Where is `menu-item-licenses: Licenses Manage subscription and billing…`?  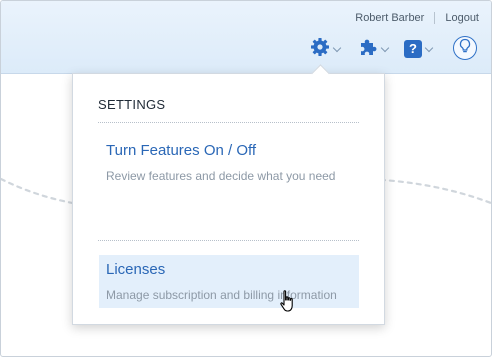 menu-item-licenses: Licenses Manage subscription and billing… is located at coordinates (229, 281).